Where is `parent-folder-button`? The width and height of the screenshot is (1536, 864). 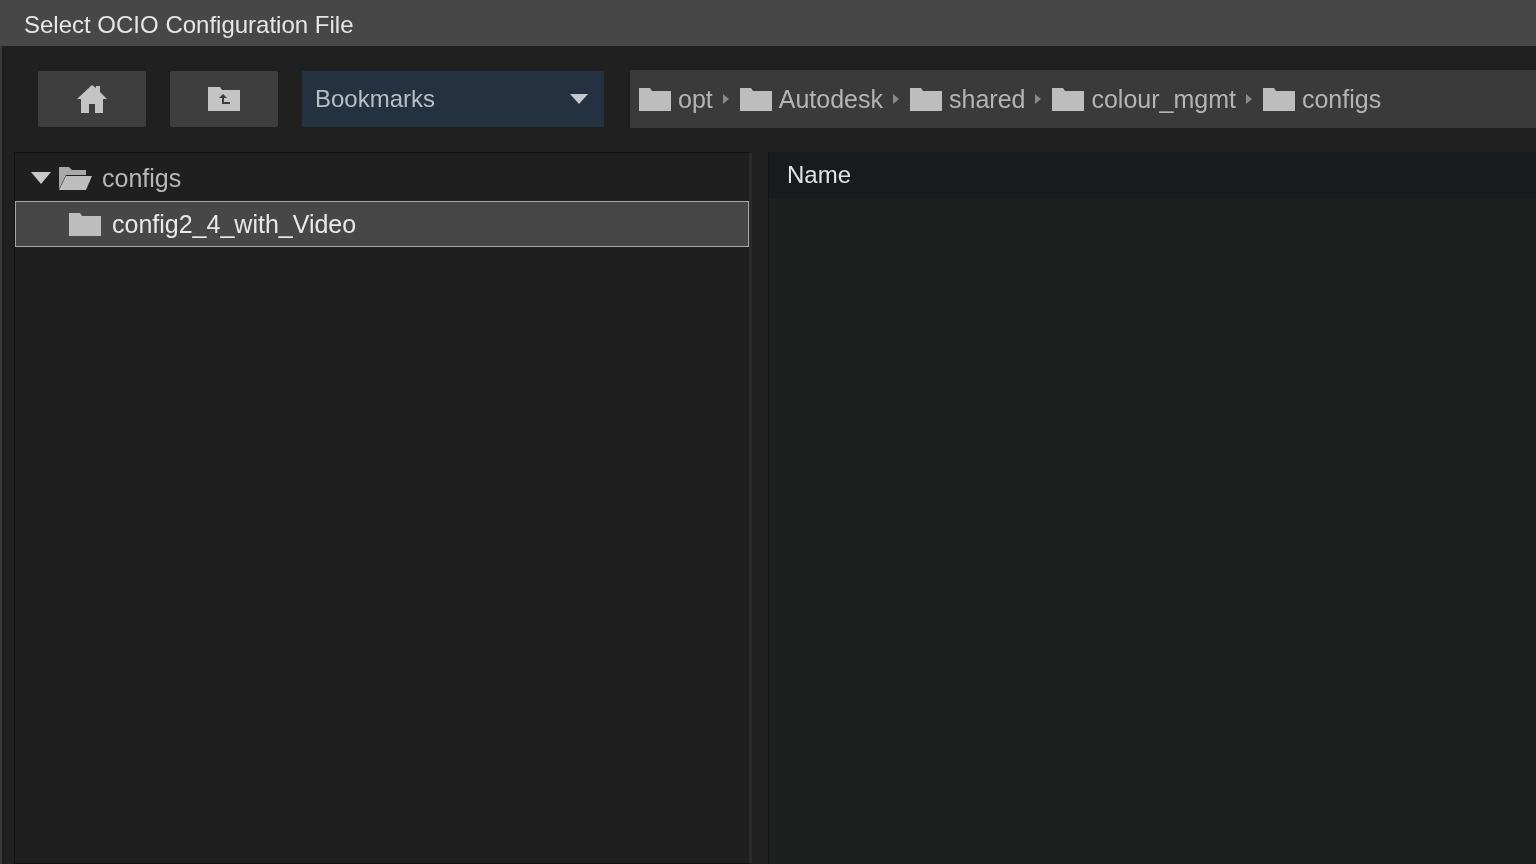
parent-folder-button is located at coordinates (224, 99).